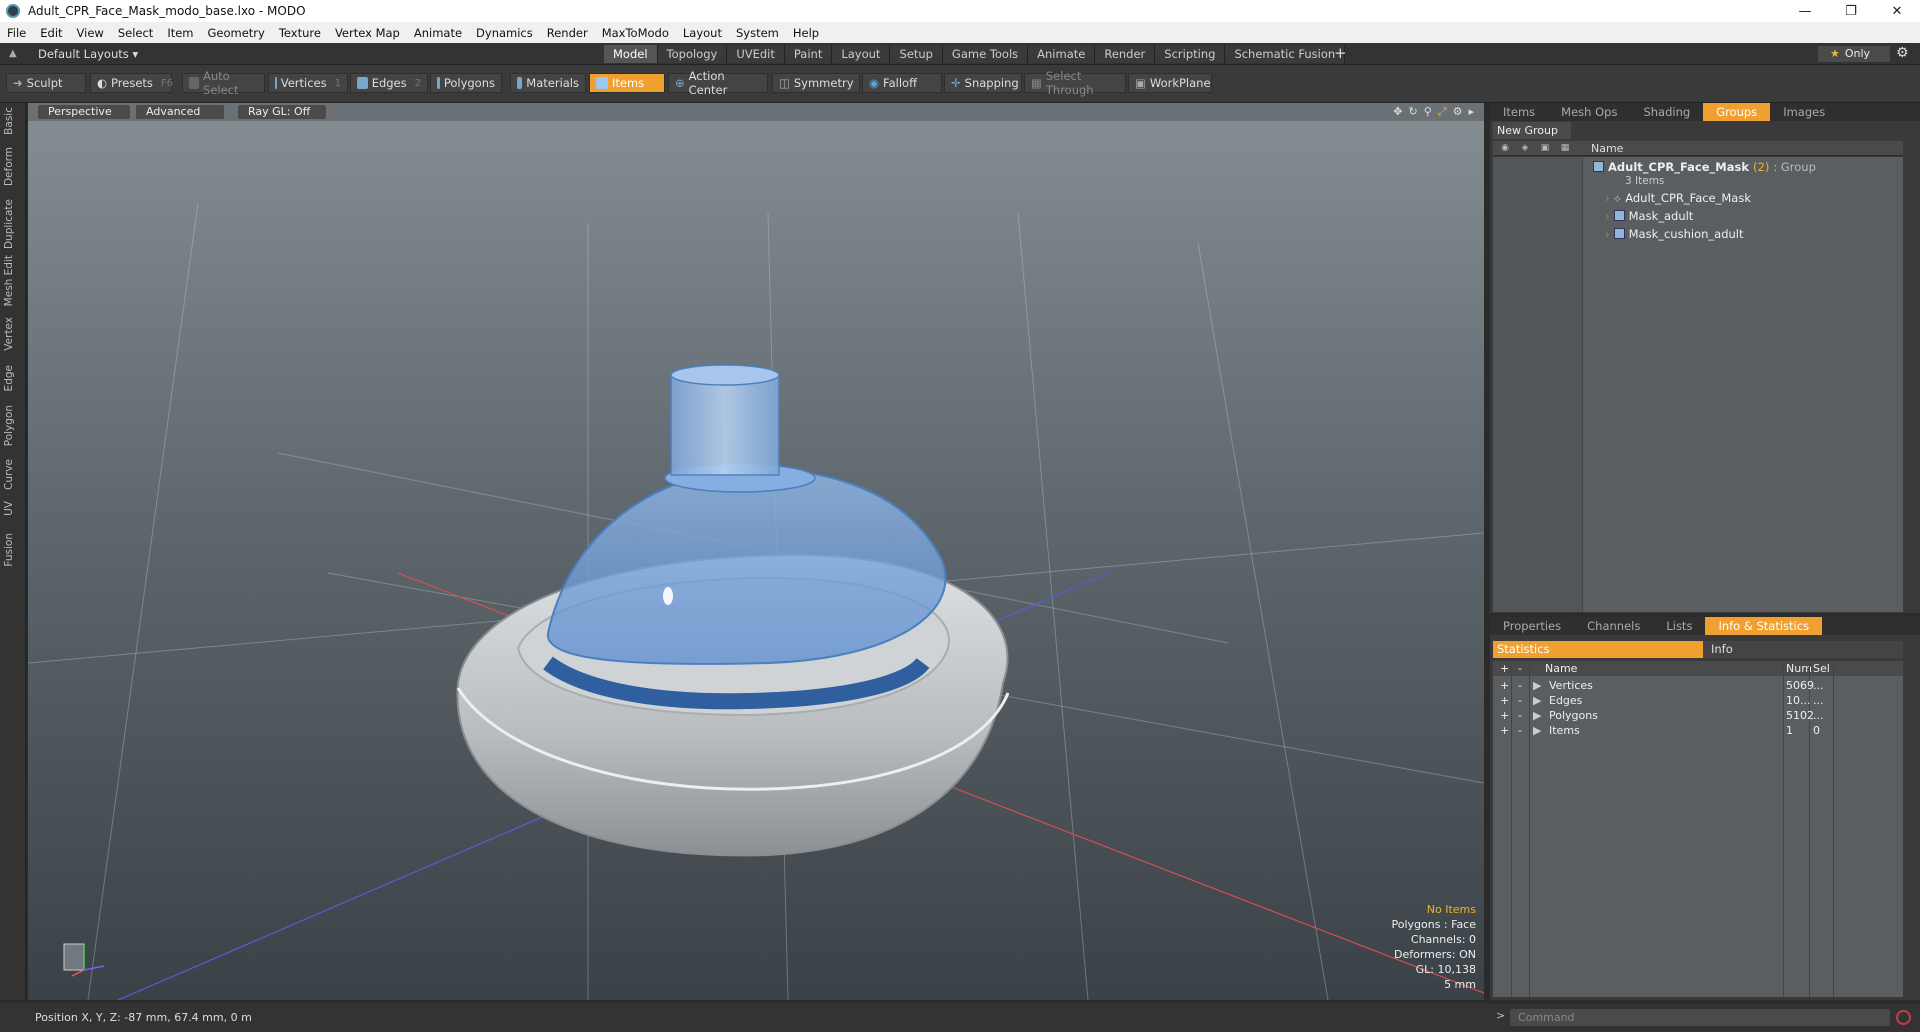 The width and height of the screenshot is (1920, 1032). Describe the element at coordinates (1520, 668) in the screenshot. I see `collapse-all-icon: -` at that location.